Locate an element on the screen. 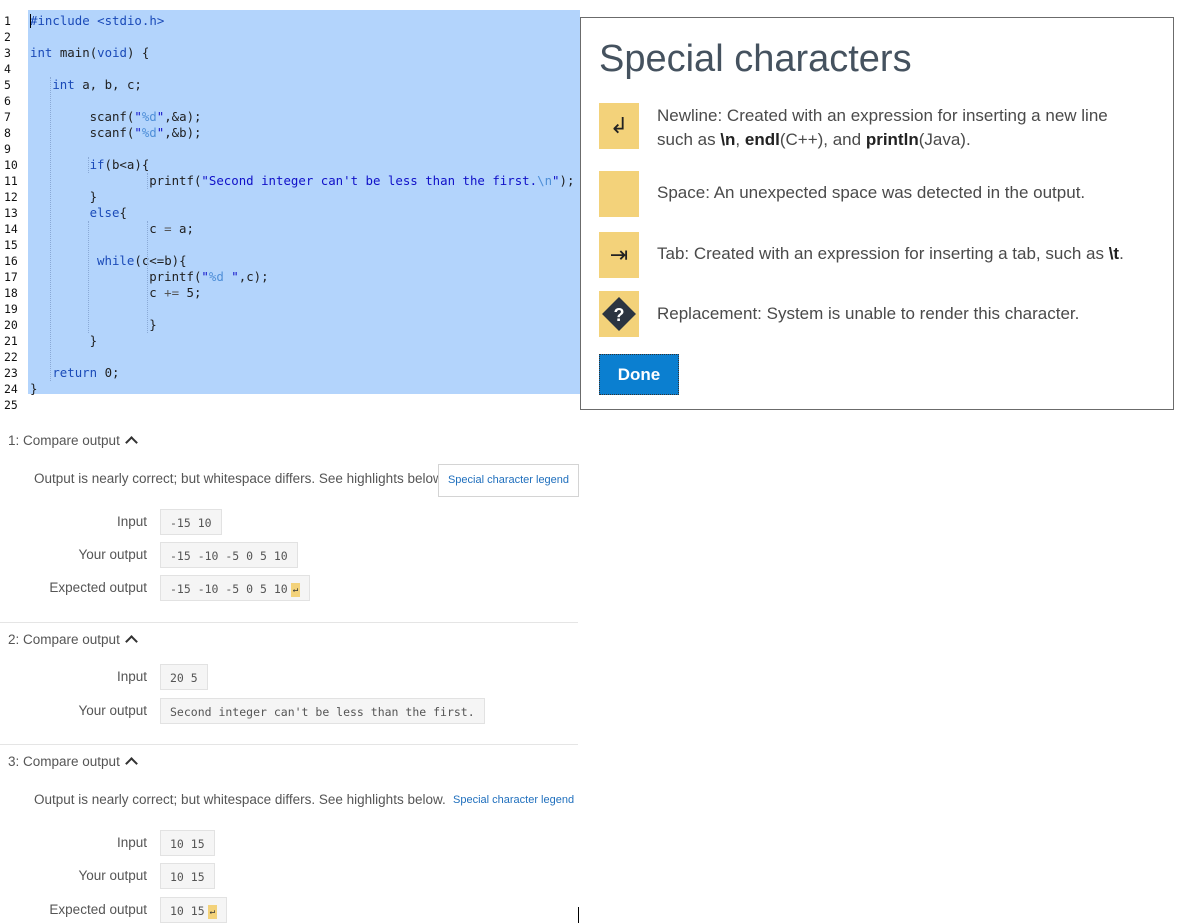 The image size is (1180, 924). code-line: while(c<=b){ is located at coordinates (142, 261).